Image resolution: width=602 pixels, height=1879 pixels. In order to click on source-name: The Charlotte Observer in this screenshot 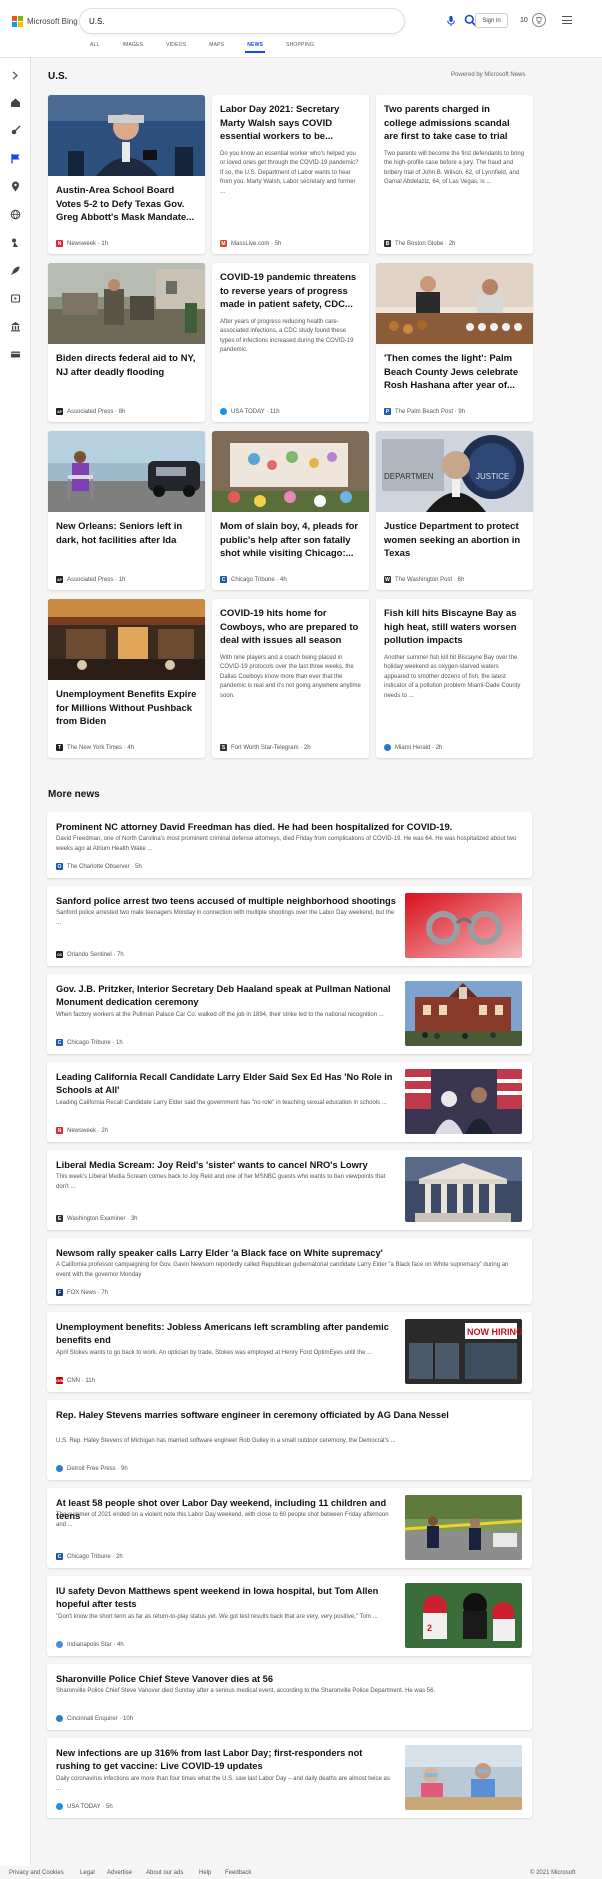, I will do `click(98, 867)`.